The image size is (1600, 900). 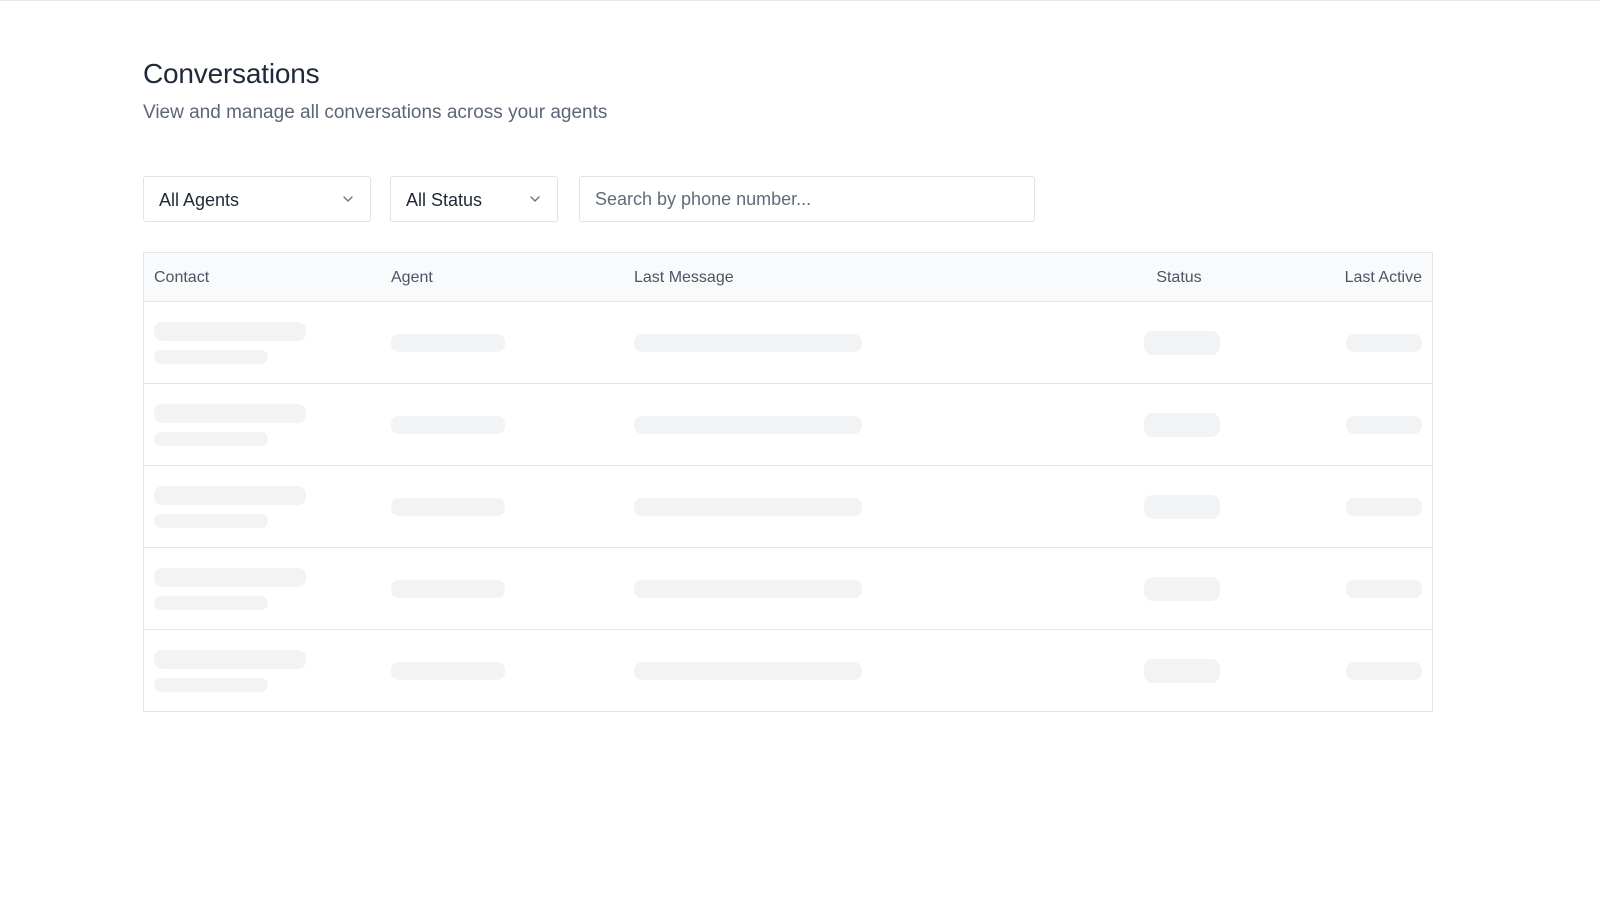 I want to click on top-divider, so click(x=800, y=0).